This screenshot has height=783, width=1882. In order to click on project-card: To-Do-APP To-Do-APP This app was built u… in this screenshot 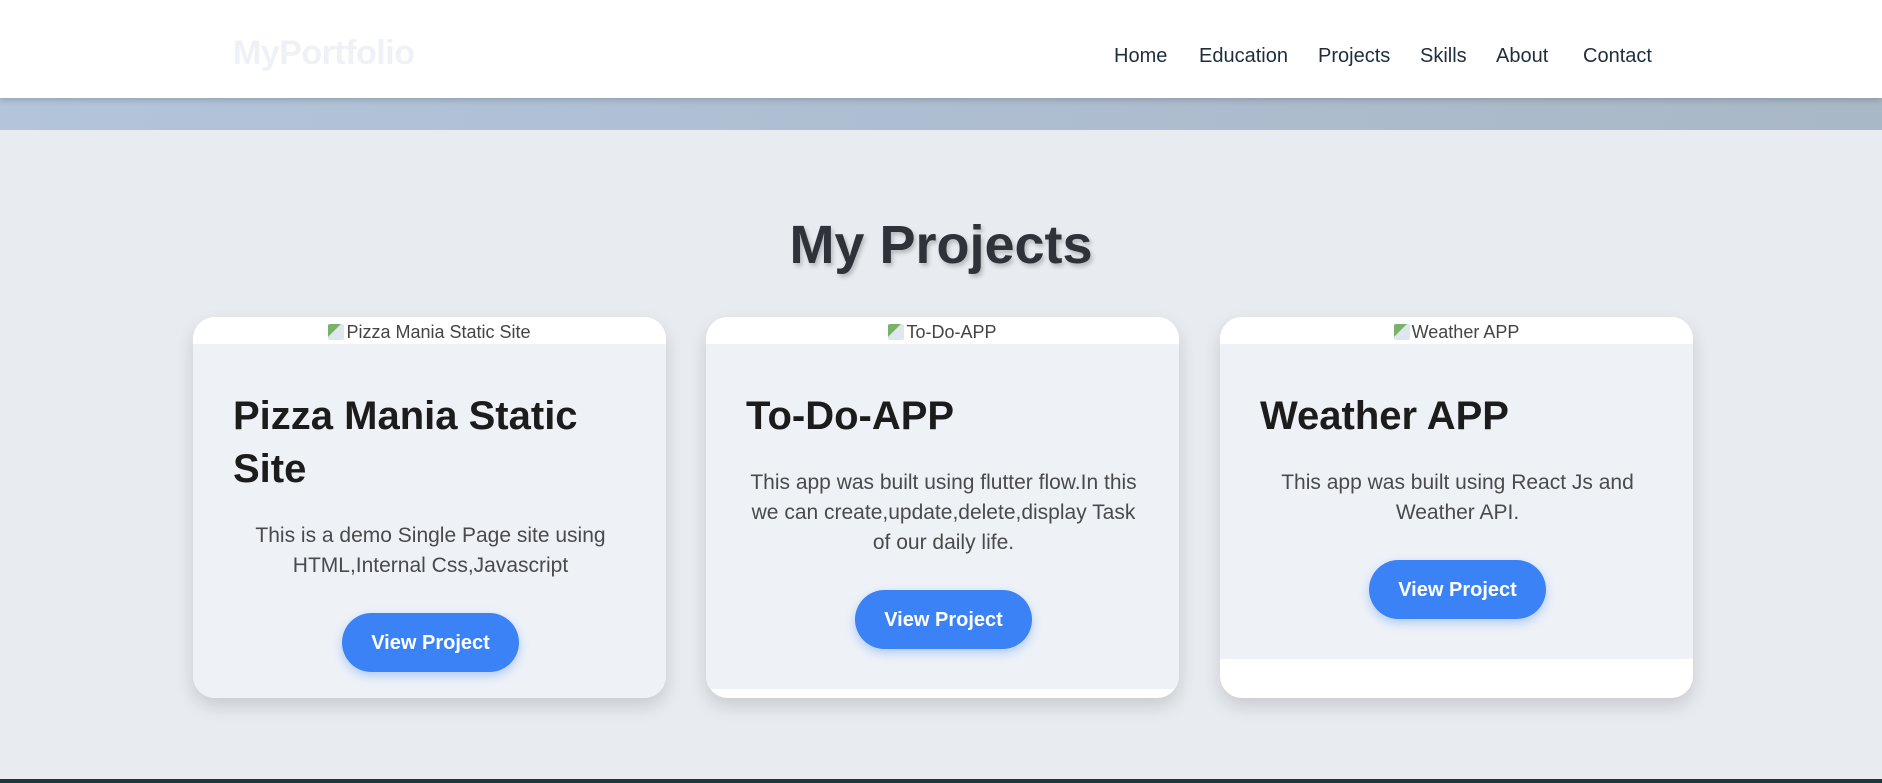, I will do `click(942, 507)`.